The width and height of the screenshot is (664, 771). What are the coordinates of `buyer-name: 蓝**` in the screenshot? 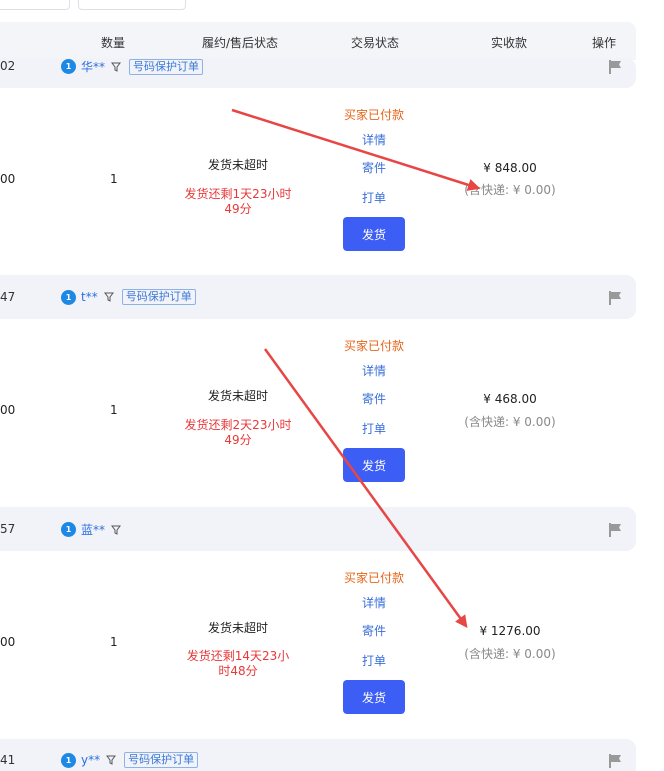 It's located at (93, 529).